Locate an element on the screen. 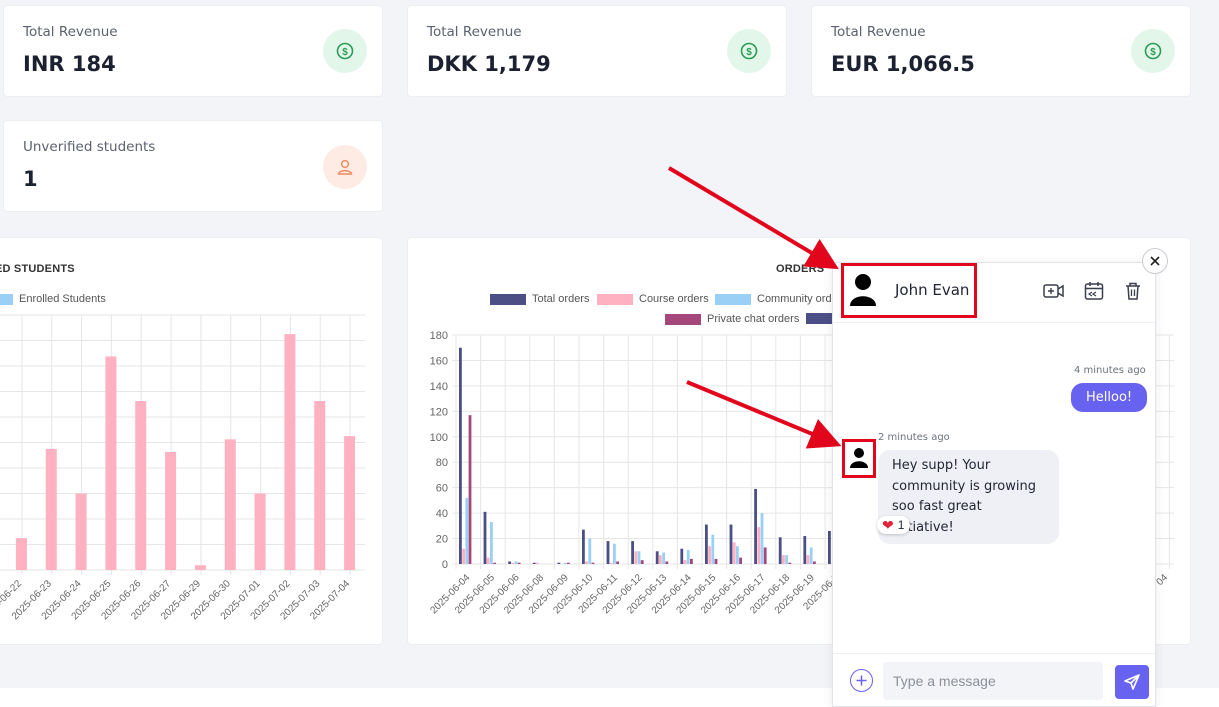  close-chat-button is located at coordinates (1155, 261).